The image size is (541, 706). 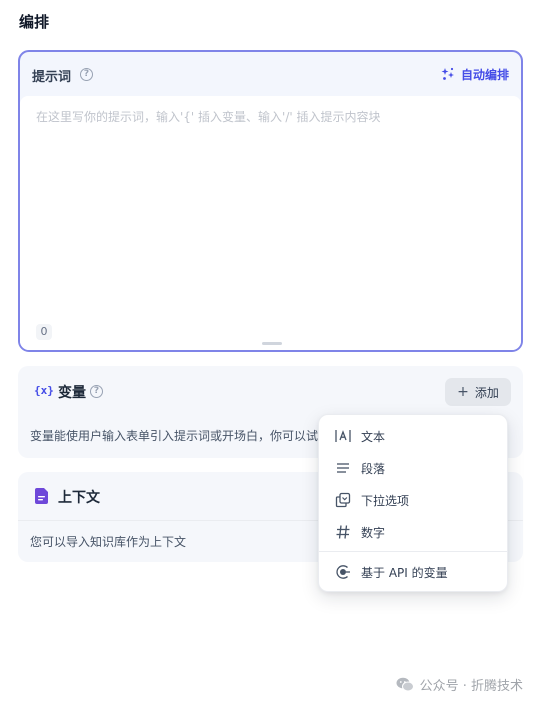 What do you see at coordinates (414, 500) in the screenshot?
I see `menu-item-select: 下拉选项` at bounding box center [414, 500].